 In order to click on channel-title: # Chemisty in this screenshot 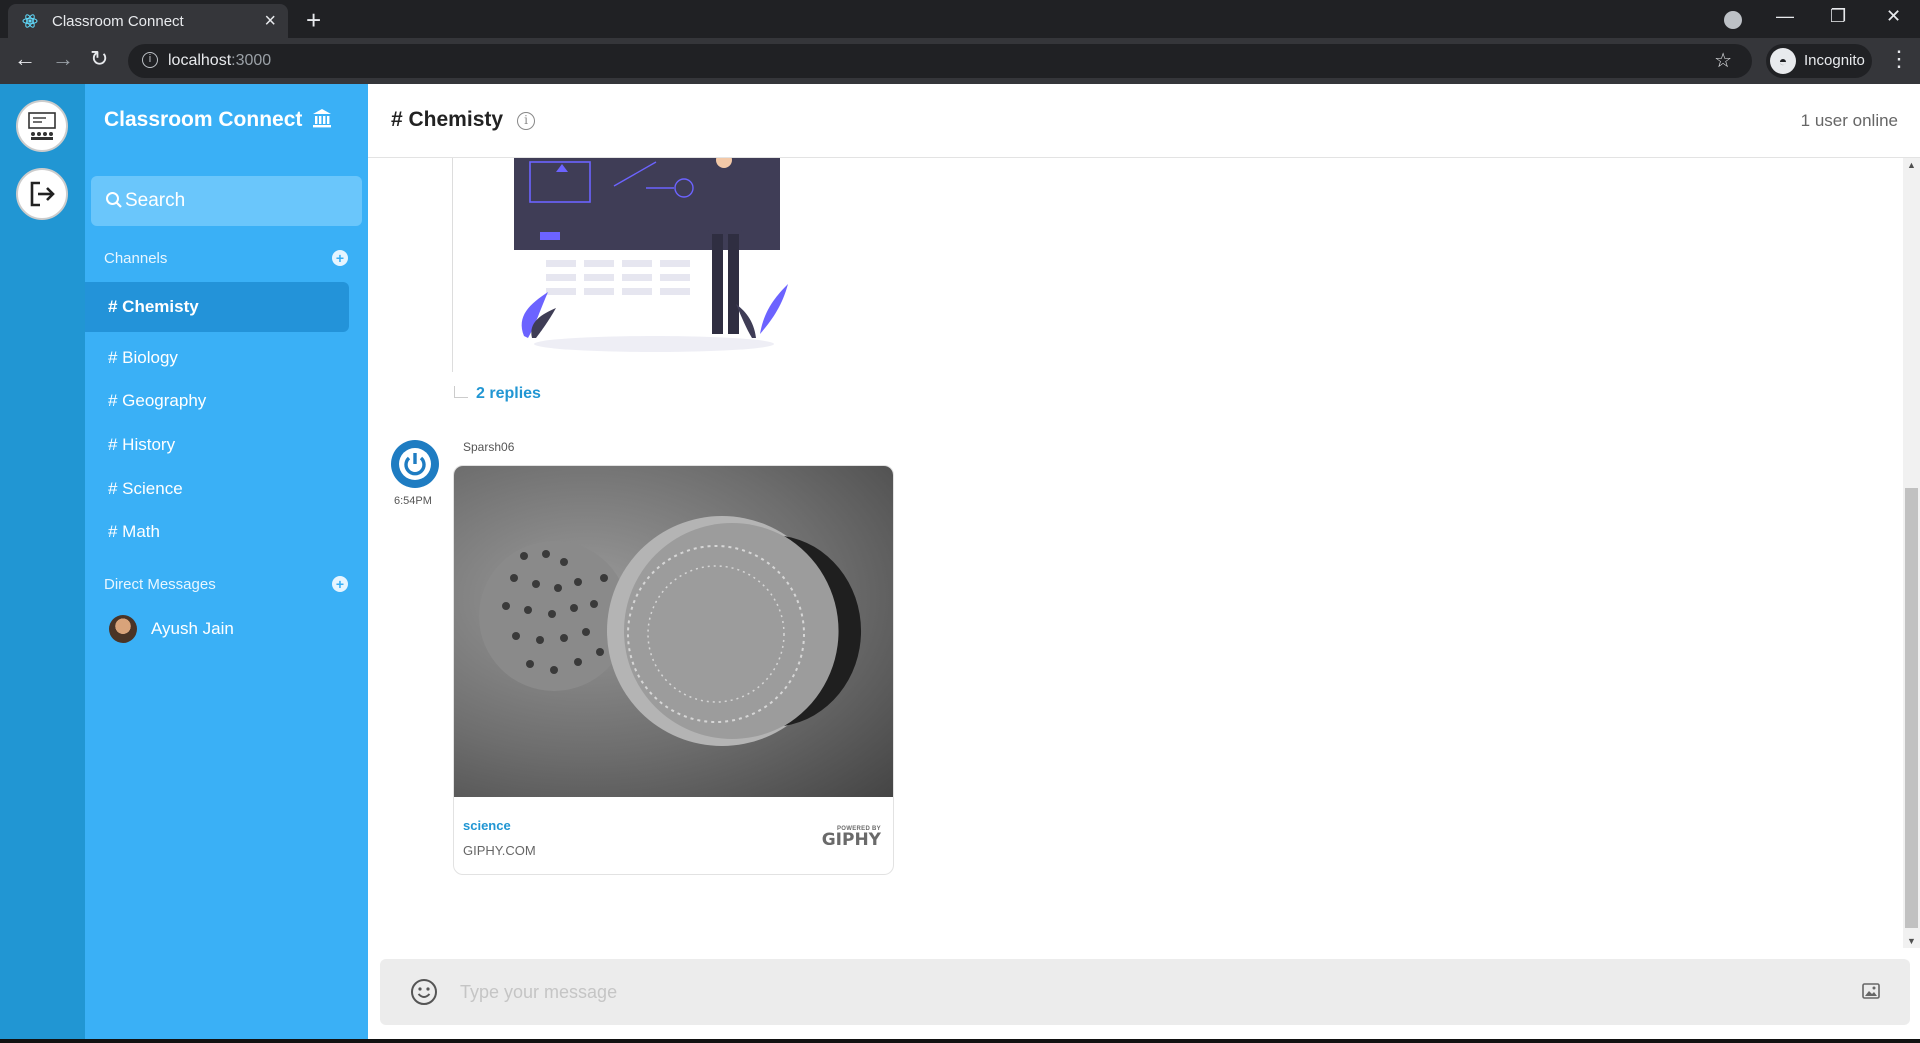, I will do `click(447, 119)`.